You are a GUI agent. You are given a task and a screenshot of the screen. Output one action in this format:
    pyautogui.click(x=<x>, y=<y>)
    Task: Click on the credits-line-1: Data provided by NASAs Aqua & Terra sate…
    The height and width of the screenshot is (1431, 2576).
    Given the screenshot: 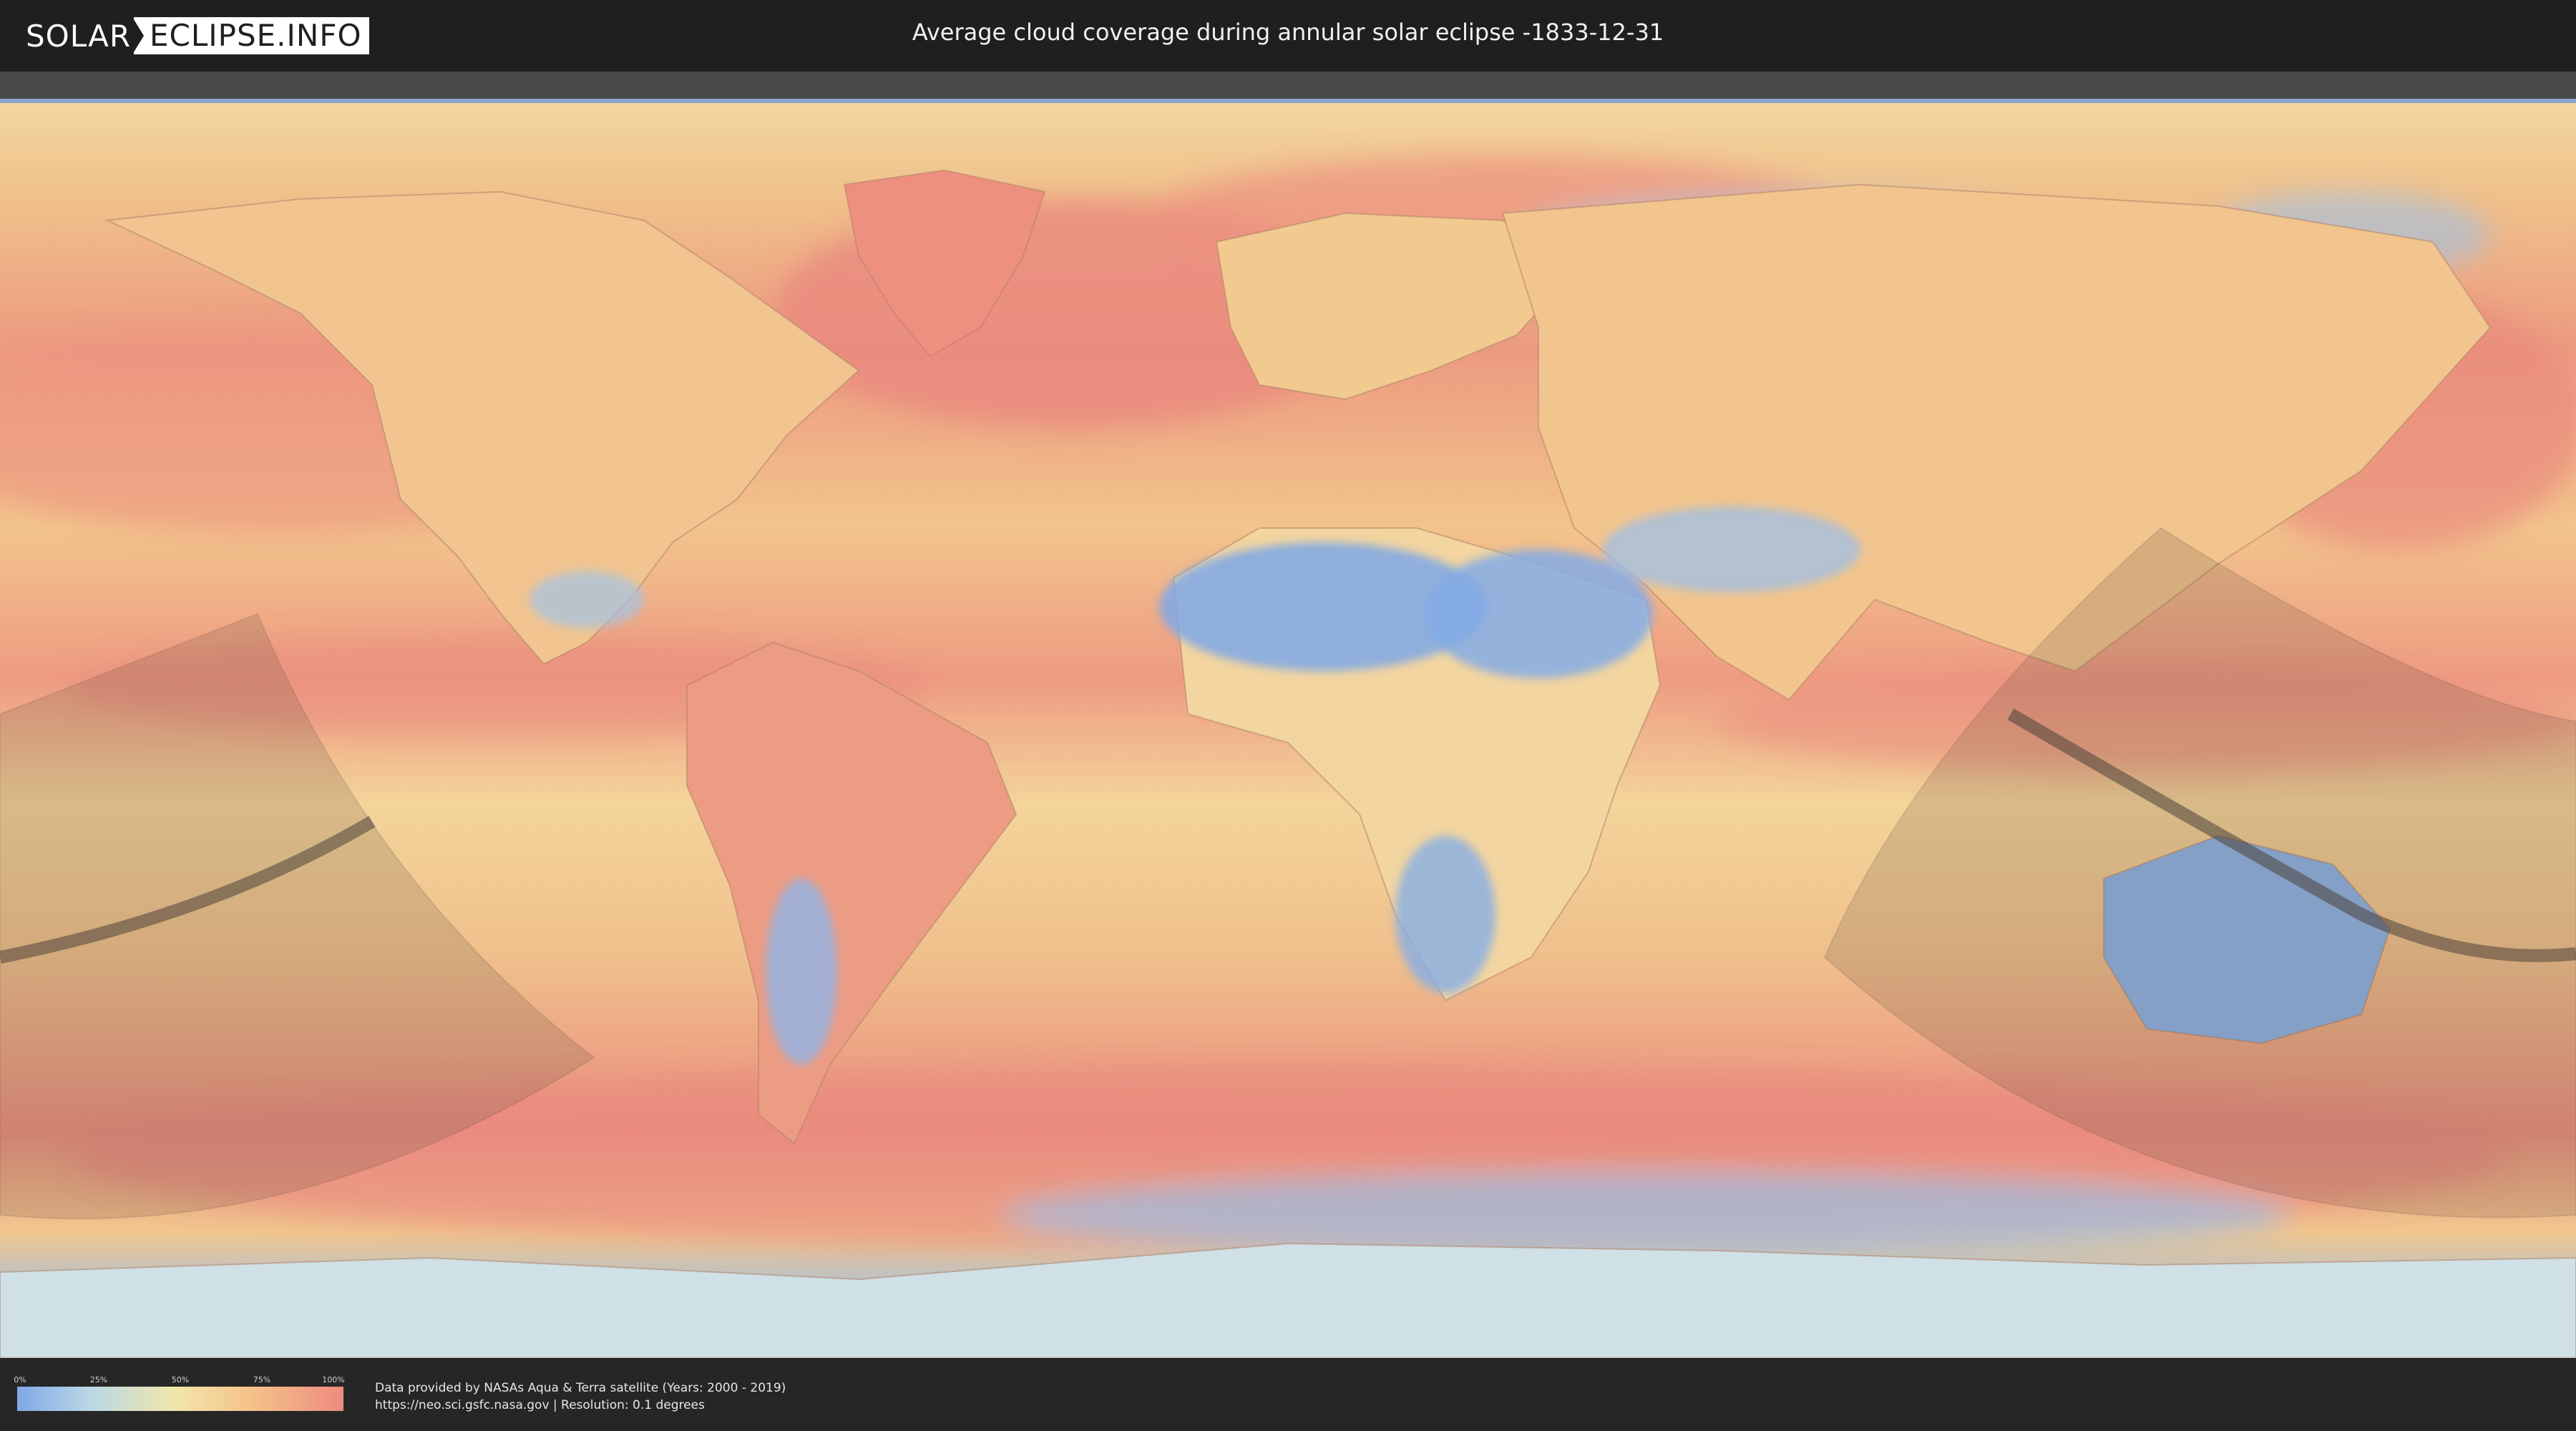 What is the action you would take?
    pyautogui.click(x=580, y=1388)
    